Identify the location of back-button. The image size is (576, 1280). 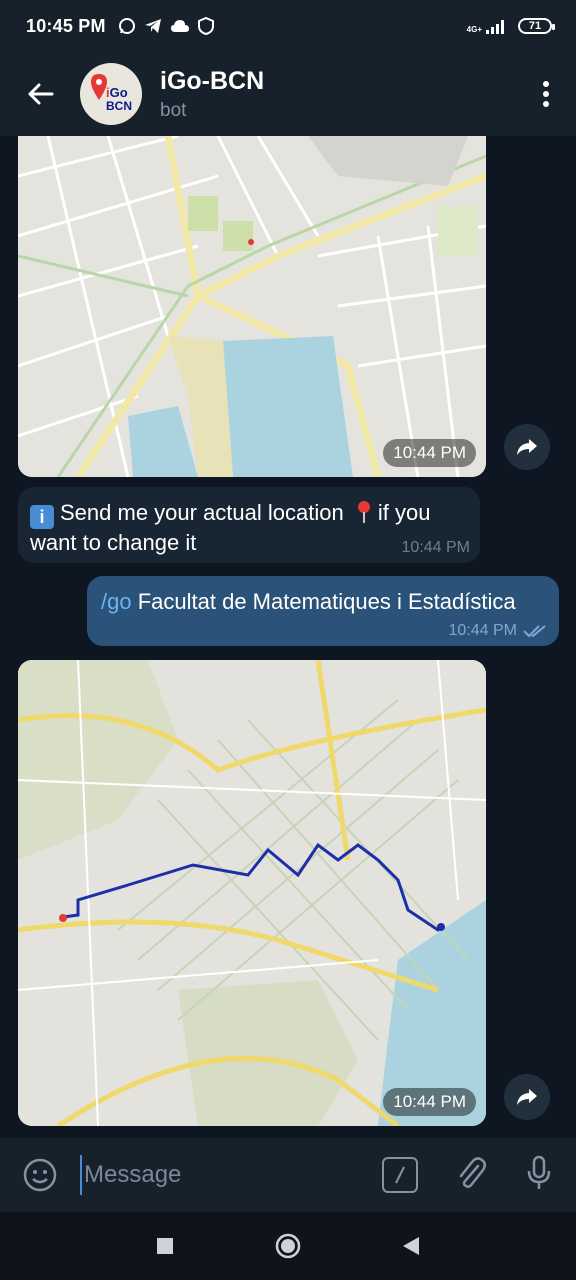
(40, 94).